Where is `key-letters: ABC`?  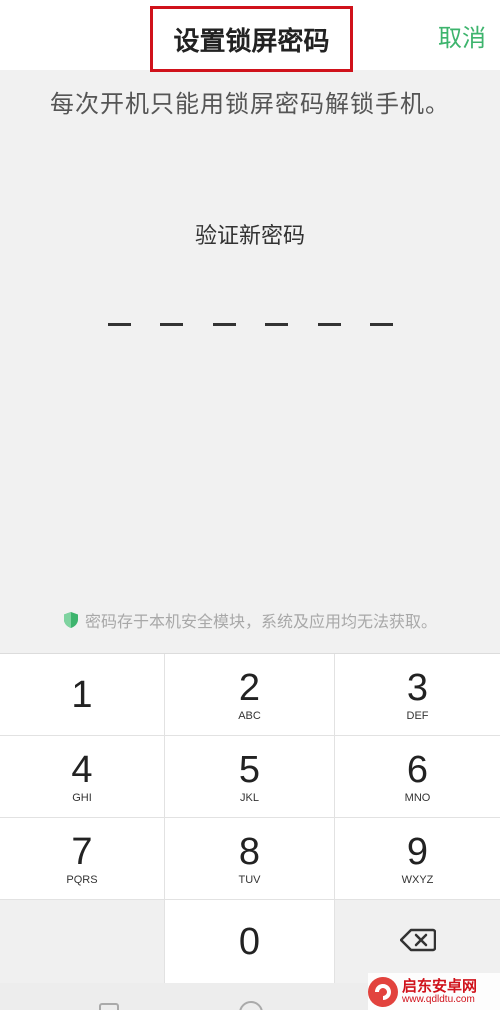 key-letters: ABC is located at coordinates (249, 715).